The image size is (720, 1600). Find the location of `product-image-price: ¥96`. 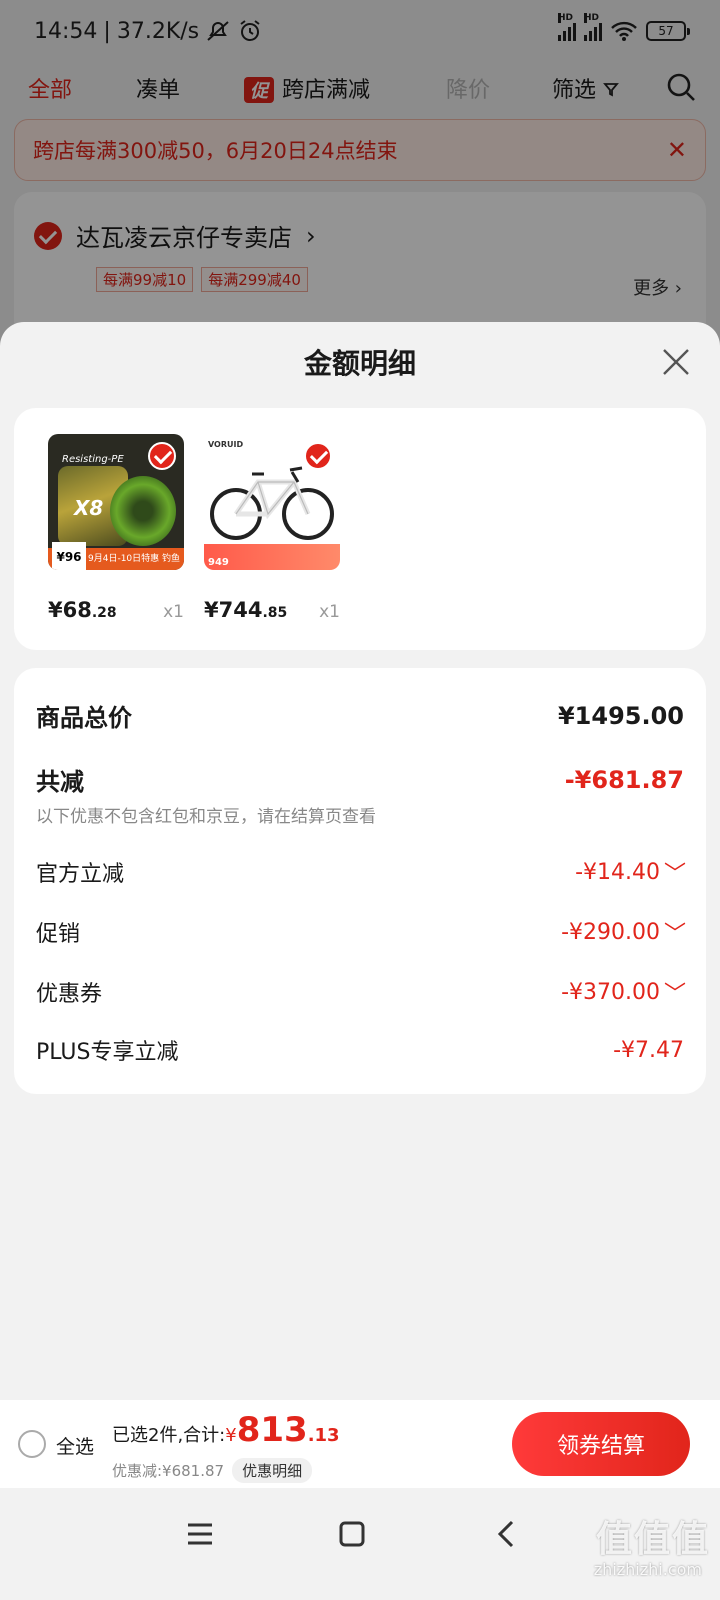

product-image-price: ¥96 is located at coordinates (69, 556).